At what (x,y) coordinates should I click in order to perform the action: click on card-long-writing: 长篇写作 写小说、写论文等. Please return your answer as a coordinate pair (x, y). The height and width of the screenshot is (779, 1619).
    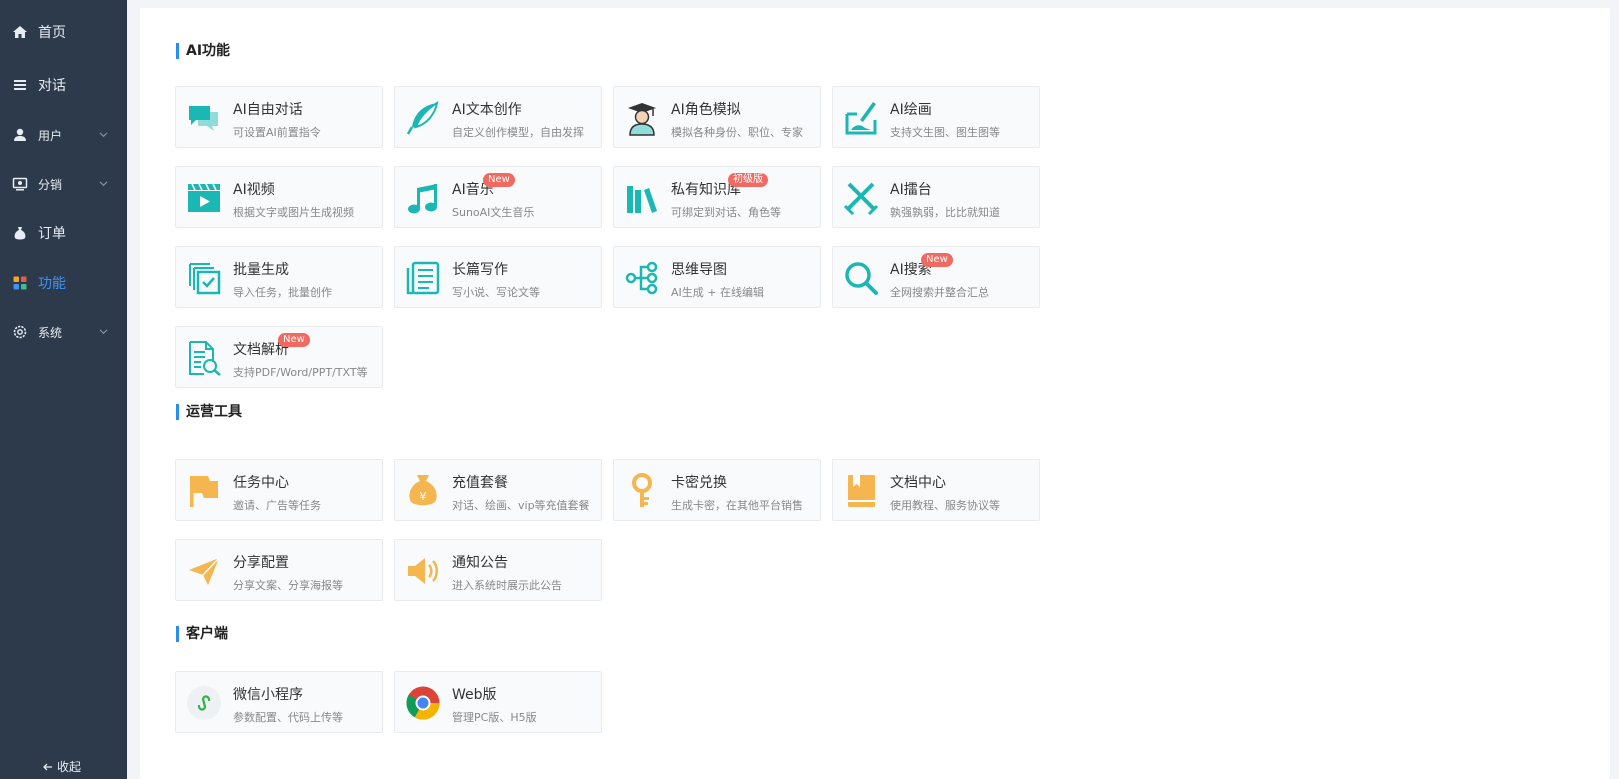
    Looking at the image, I should click on (498, 277).